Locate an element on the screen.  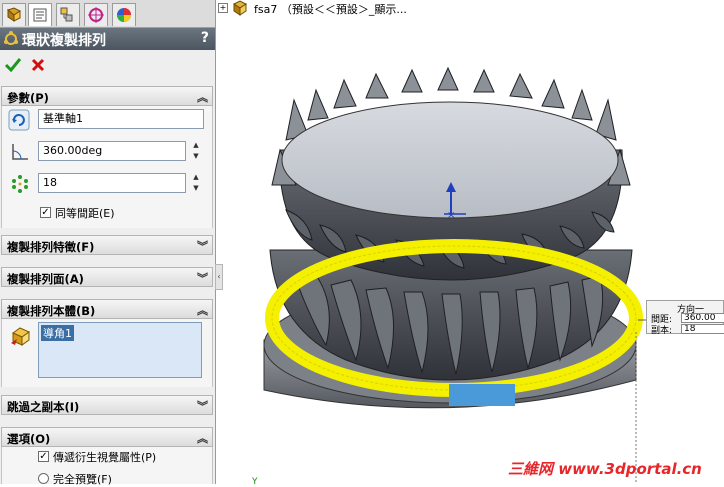
parameters-body: 基準軸1 360.00deg ▲ ▼ 18 ▲ ▼ ✓ 同等間距(E) is located at coordinates (107, 167).